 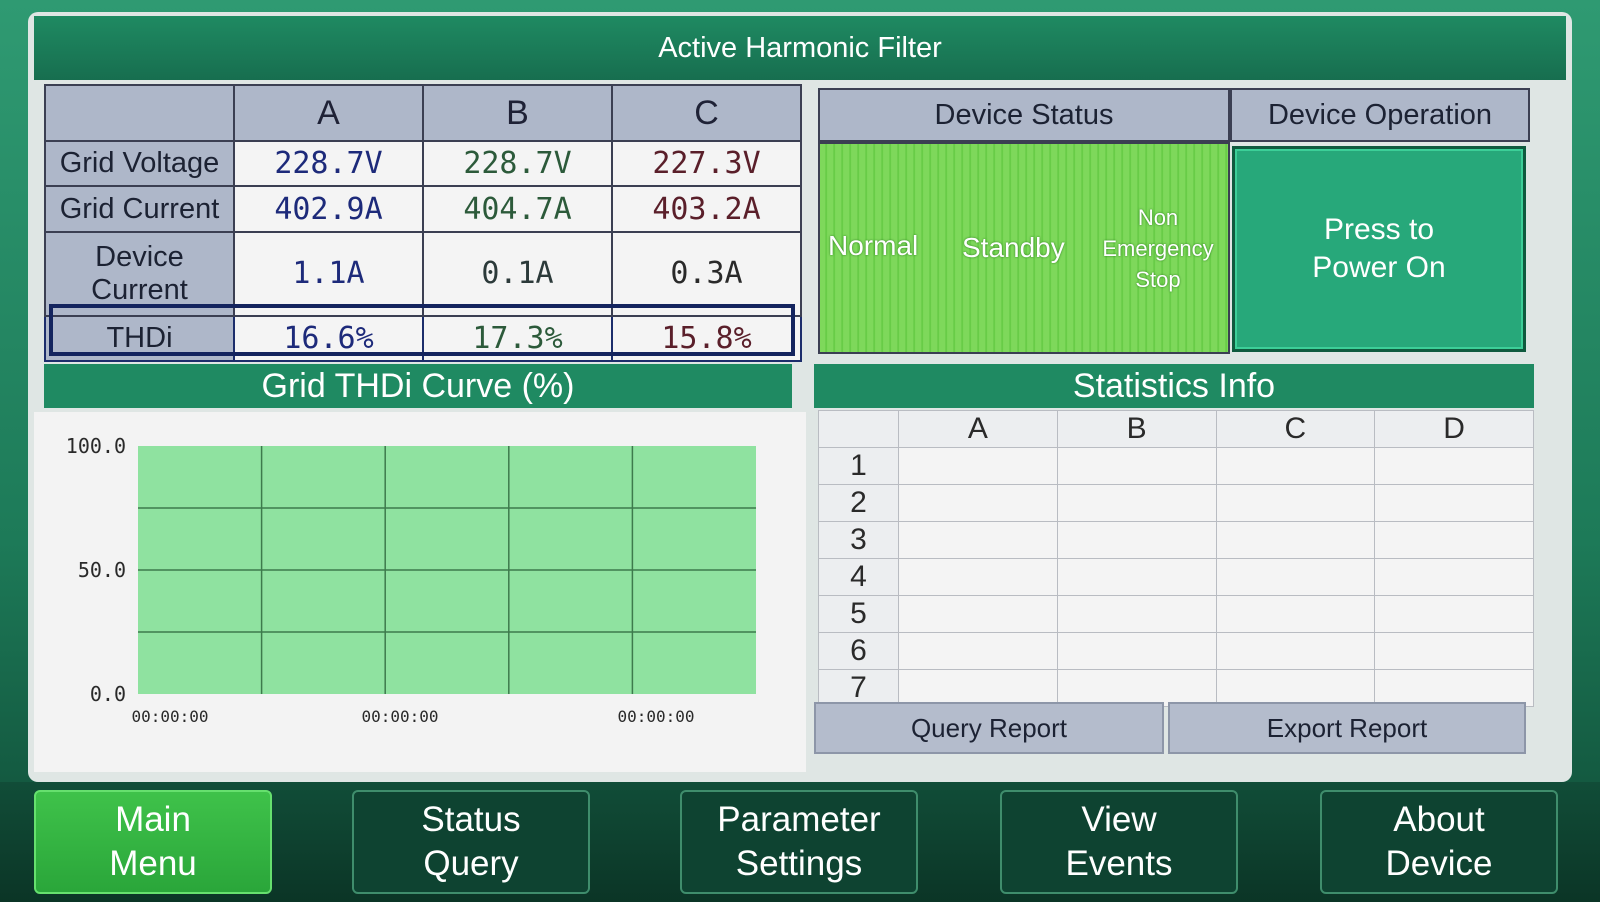 What do you see at coordinates (706, 163) in the screenshot?
I see `grid-voltage-c: 227.3V` at bounding box center [706, 163].